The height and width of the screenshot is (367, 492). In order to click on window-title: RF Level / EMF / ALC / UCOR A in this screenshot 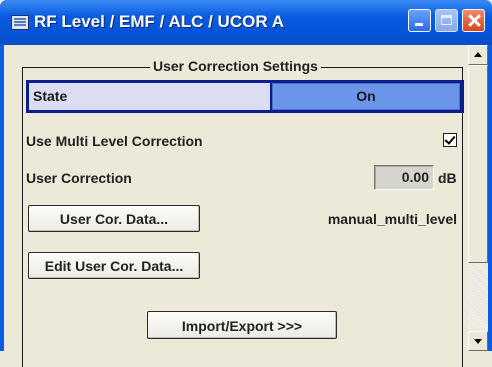, I will do `click(159, 21)`.